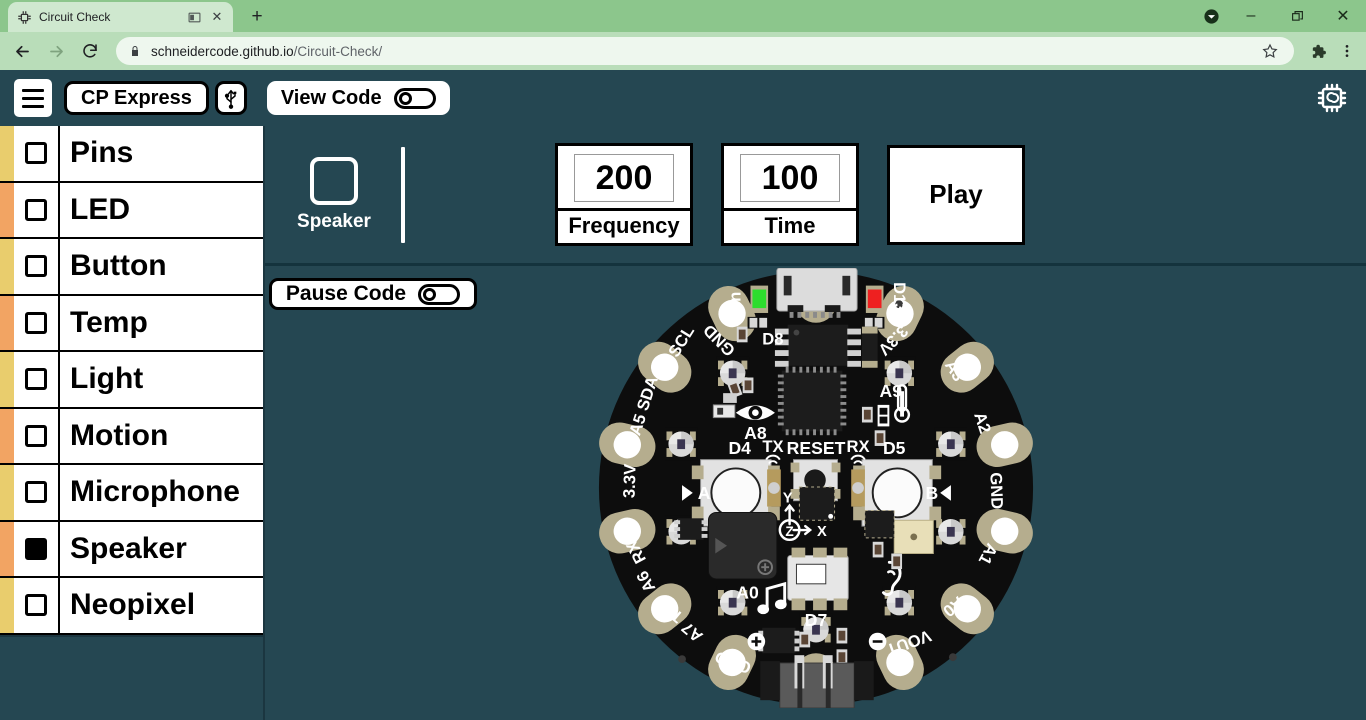  I want to click on pause-code-switch, so click(439, 294).